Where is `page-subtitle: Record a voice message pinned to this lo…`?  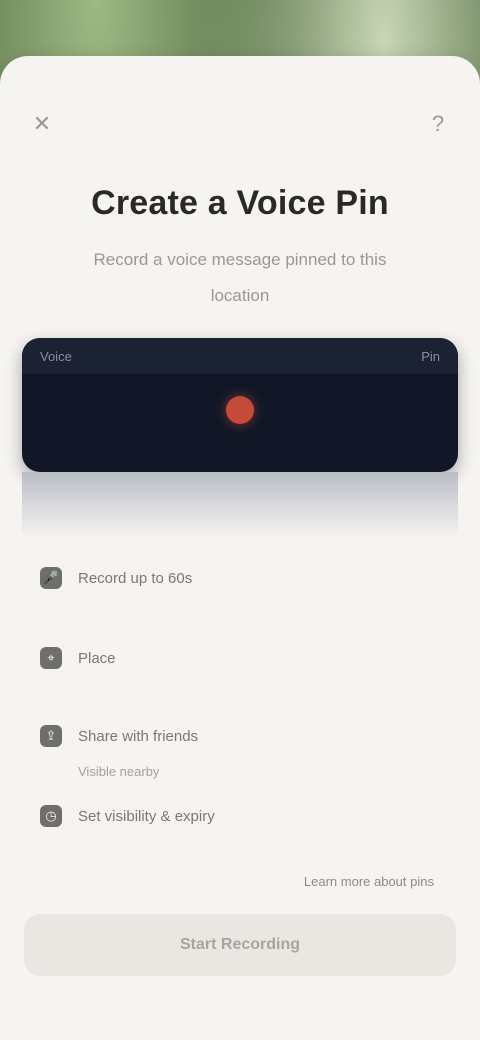 page-subtitle: Record a voice message pinned to this lo… is located at coordinates (240, 277).